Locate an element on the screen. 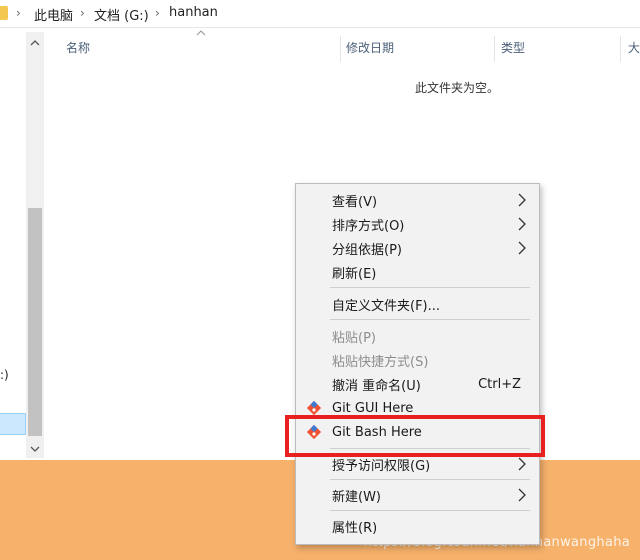  address-bar: › 此电脑 › 文档 (G:) › hanhan is located at coordinates (320, 14).